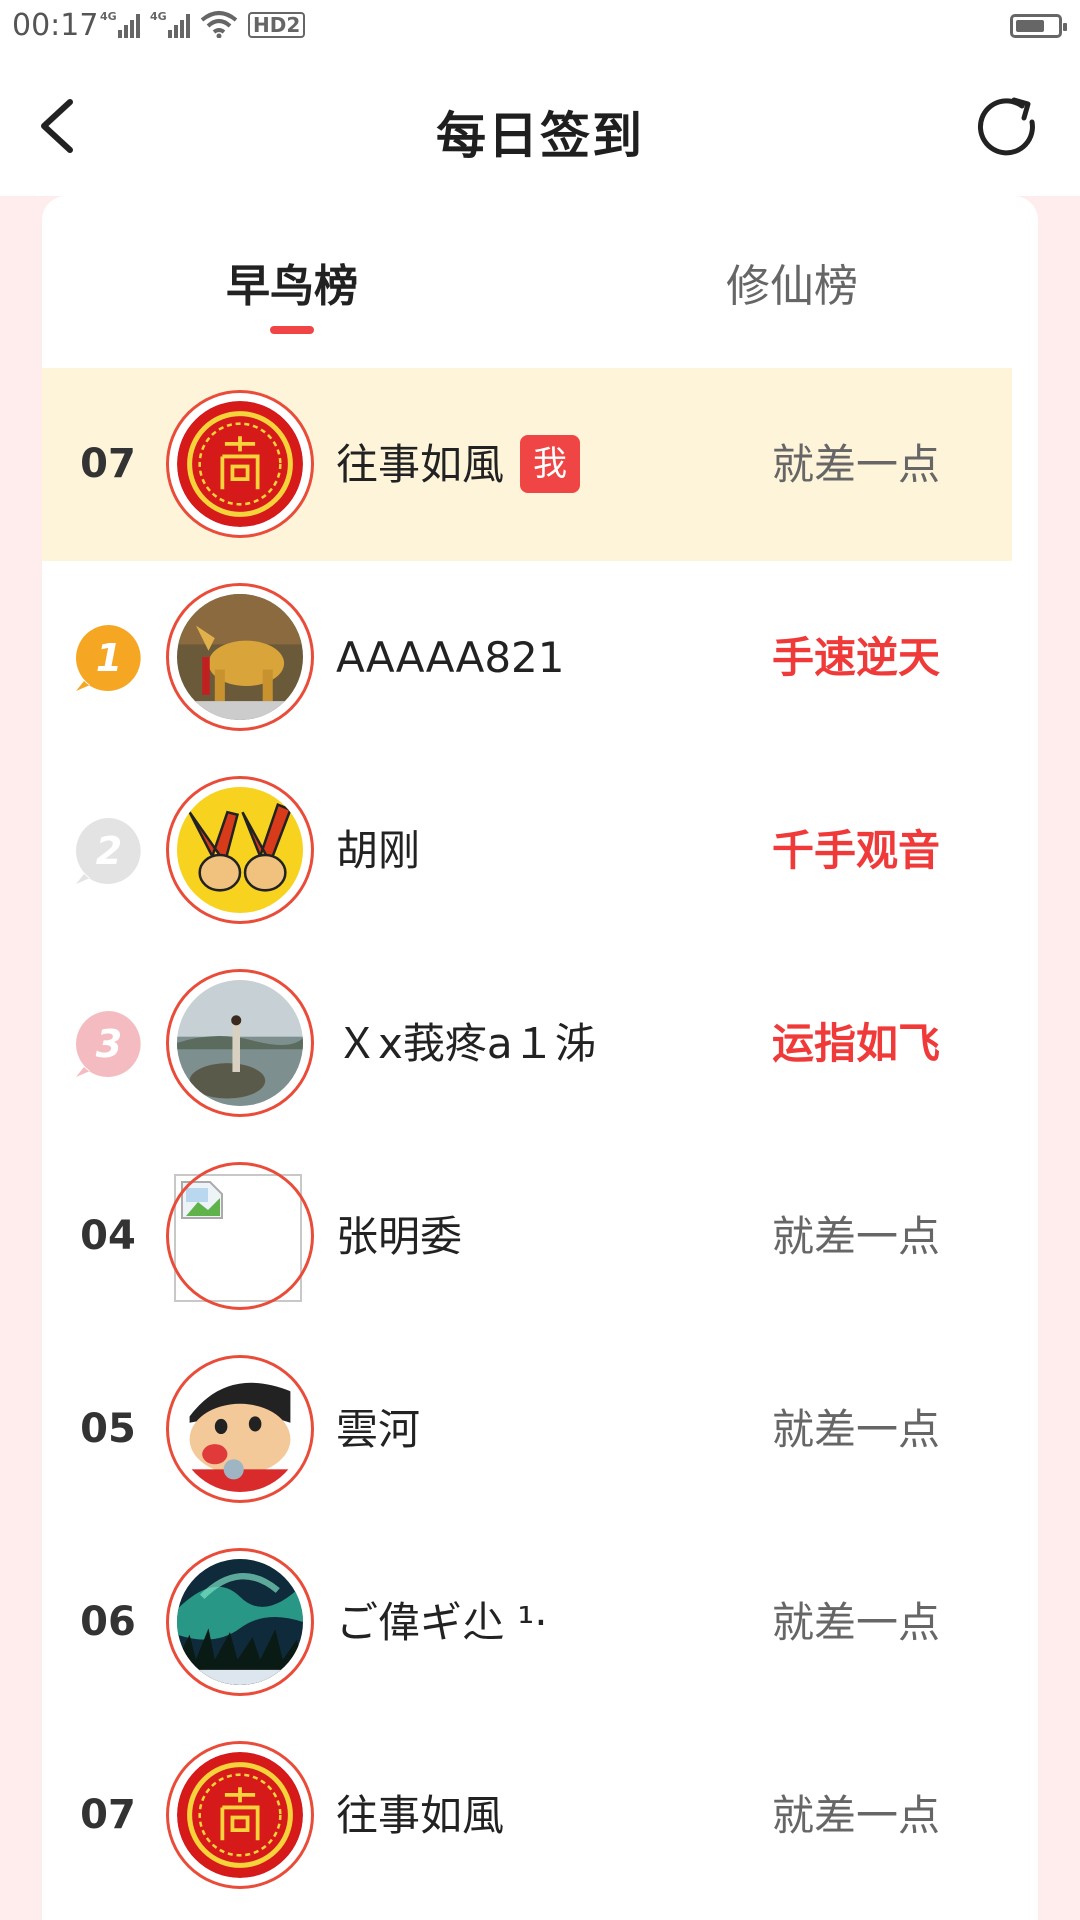 Image resolution: width=1080 pixels, height=1920 pixels. I want to click on hd-voice-icon: HD2, so click(277, 25).